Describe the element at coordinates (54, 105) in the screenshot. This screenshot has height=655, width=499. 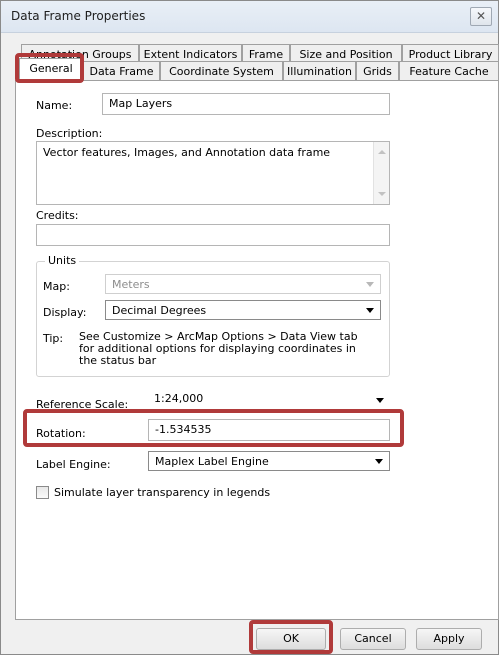
I see `name-label: Name:` at that location.